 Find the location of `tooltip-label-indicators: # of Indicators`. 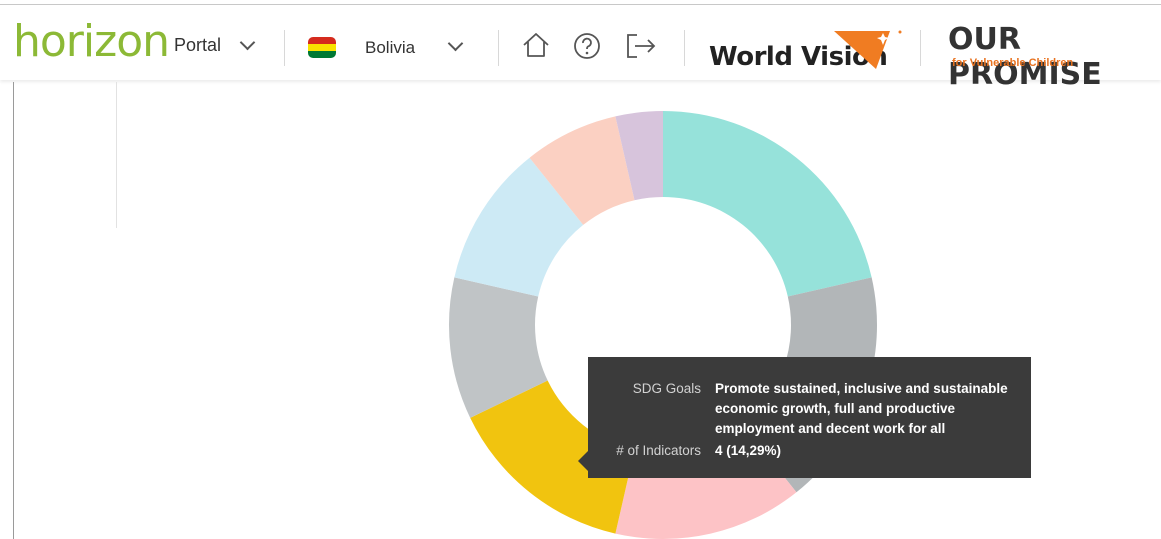

tooltip-label-indicators: # of Indicators is located at coordinates (658, 450).